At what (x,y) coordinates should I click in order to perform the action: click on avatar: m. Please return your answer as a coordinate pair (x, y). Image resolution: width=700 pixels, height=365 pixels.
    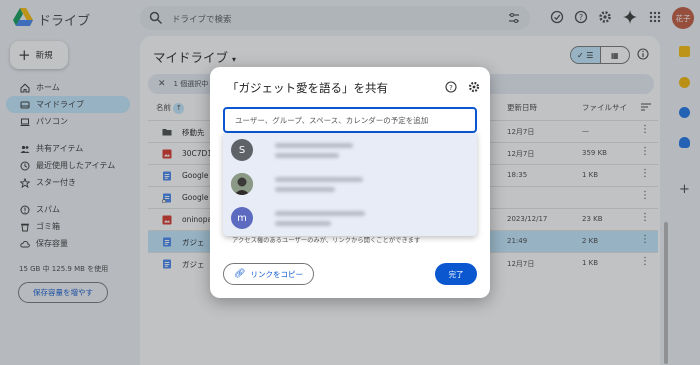
    Looking at the image, I should click on (242, 218).